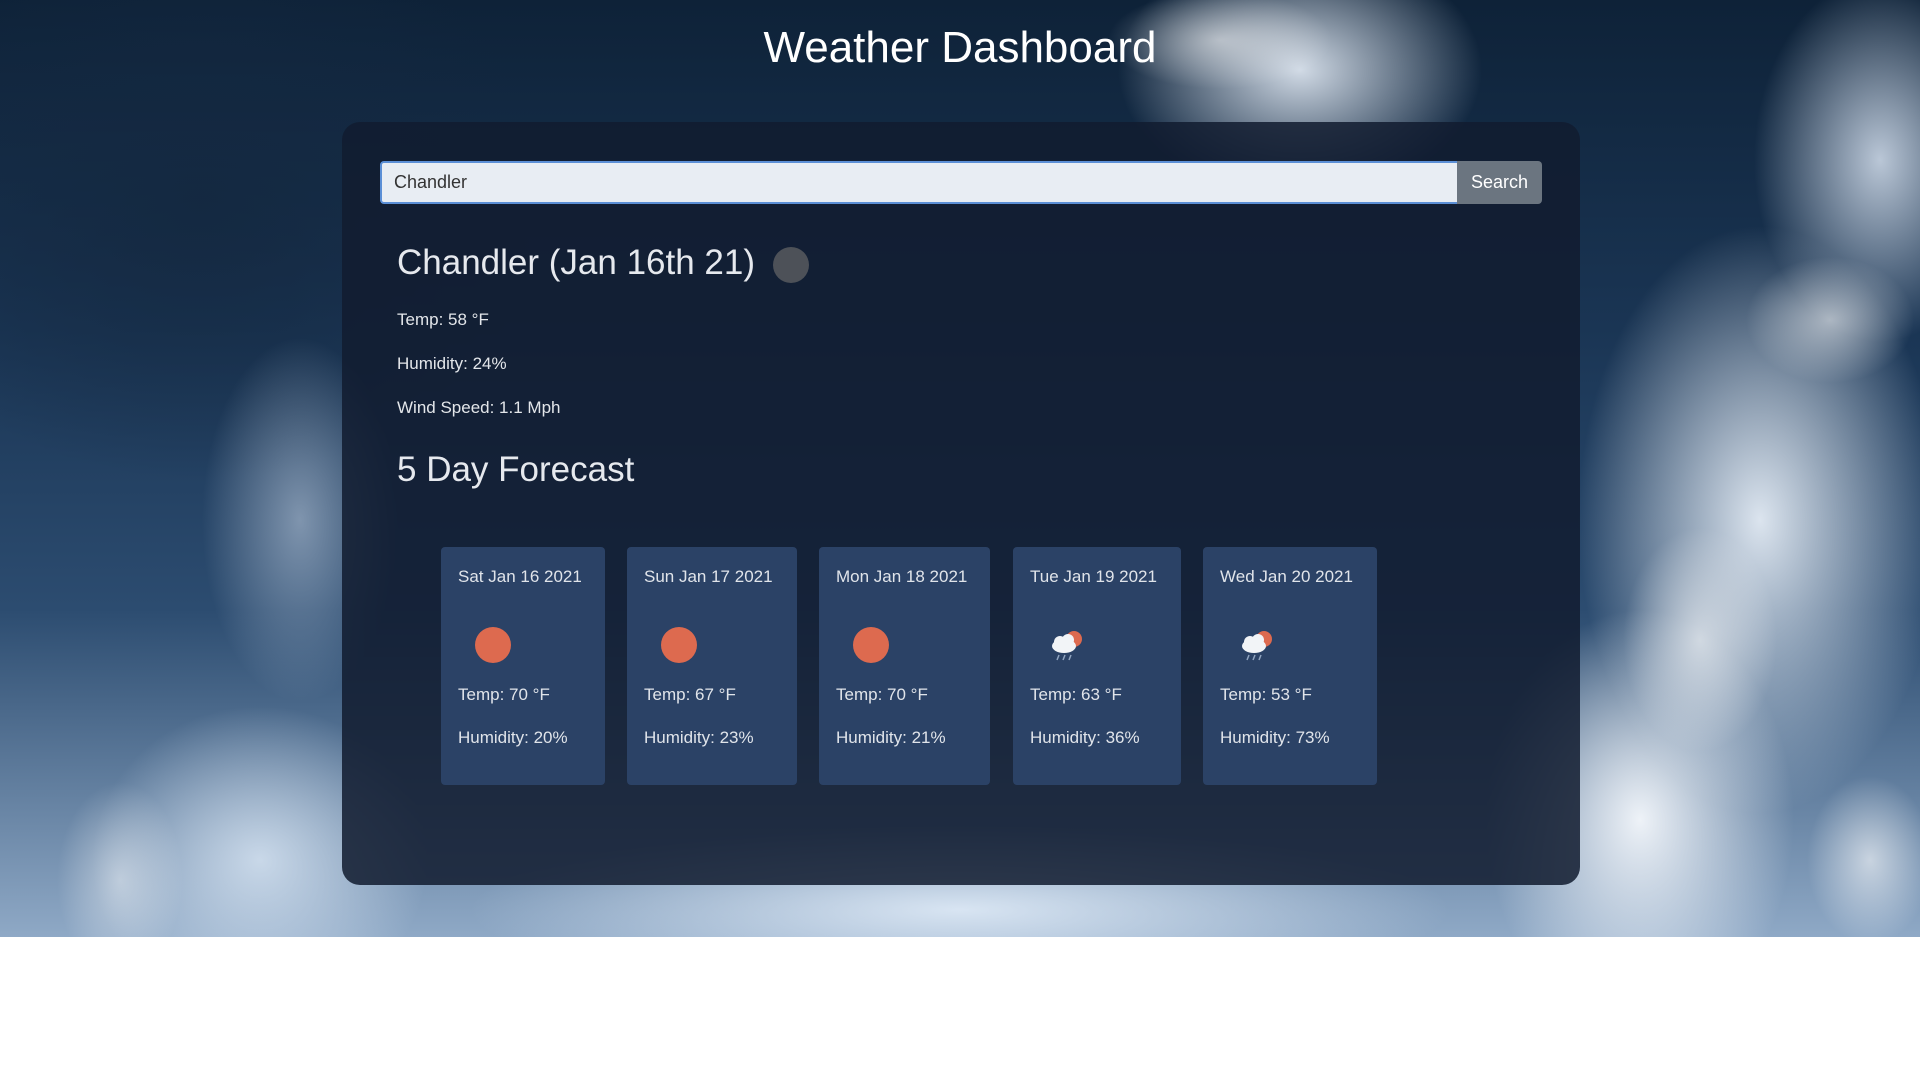  What do you see at coordinates (516, 469) in the screenshot?
I see `forecast-heading: 5 Day Forecast` at bounding box center [516, 469].